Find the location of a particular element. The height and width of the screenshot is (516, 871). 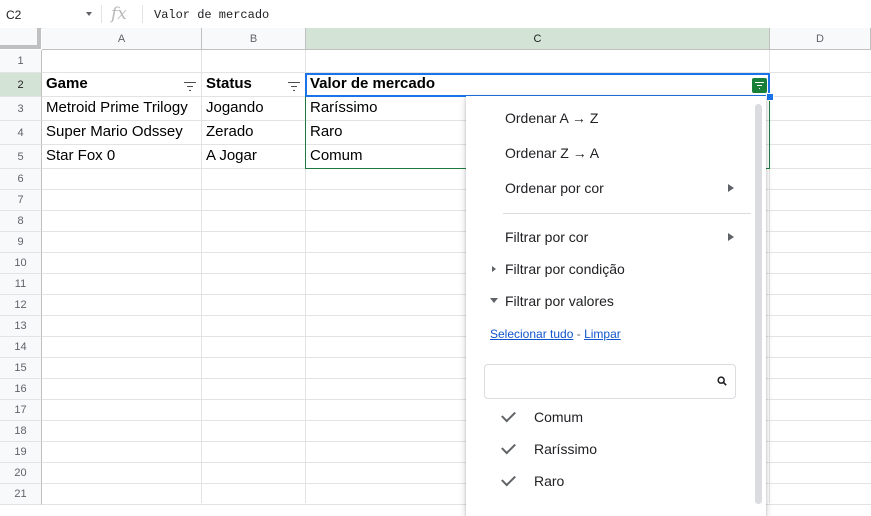

values-search-box is located at coordinates (610, 381).